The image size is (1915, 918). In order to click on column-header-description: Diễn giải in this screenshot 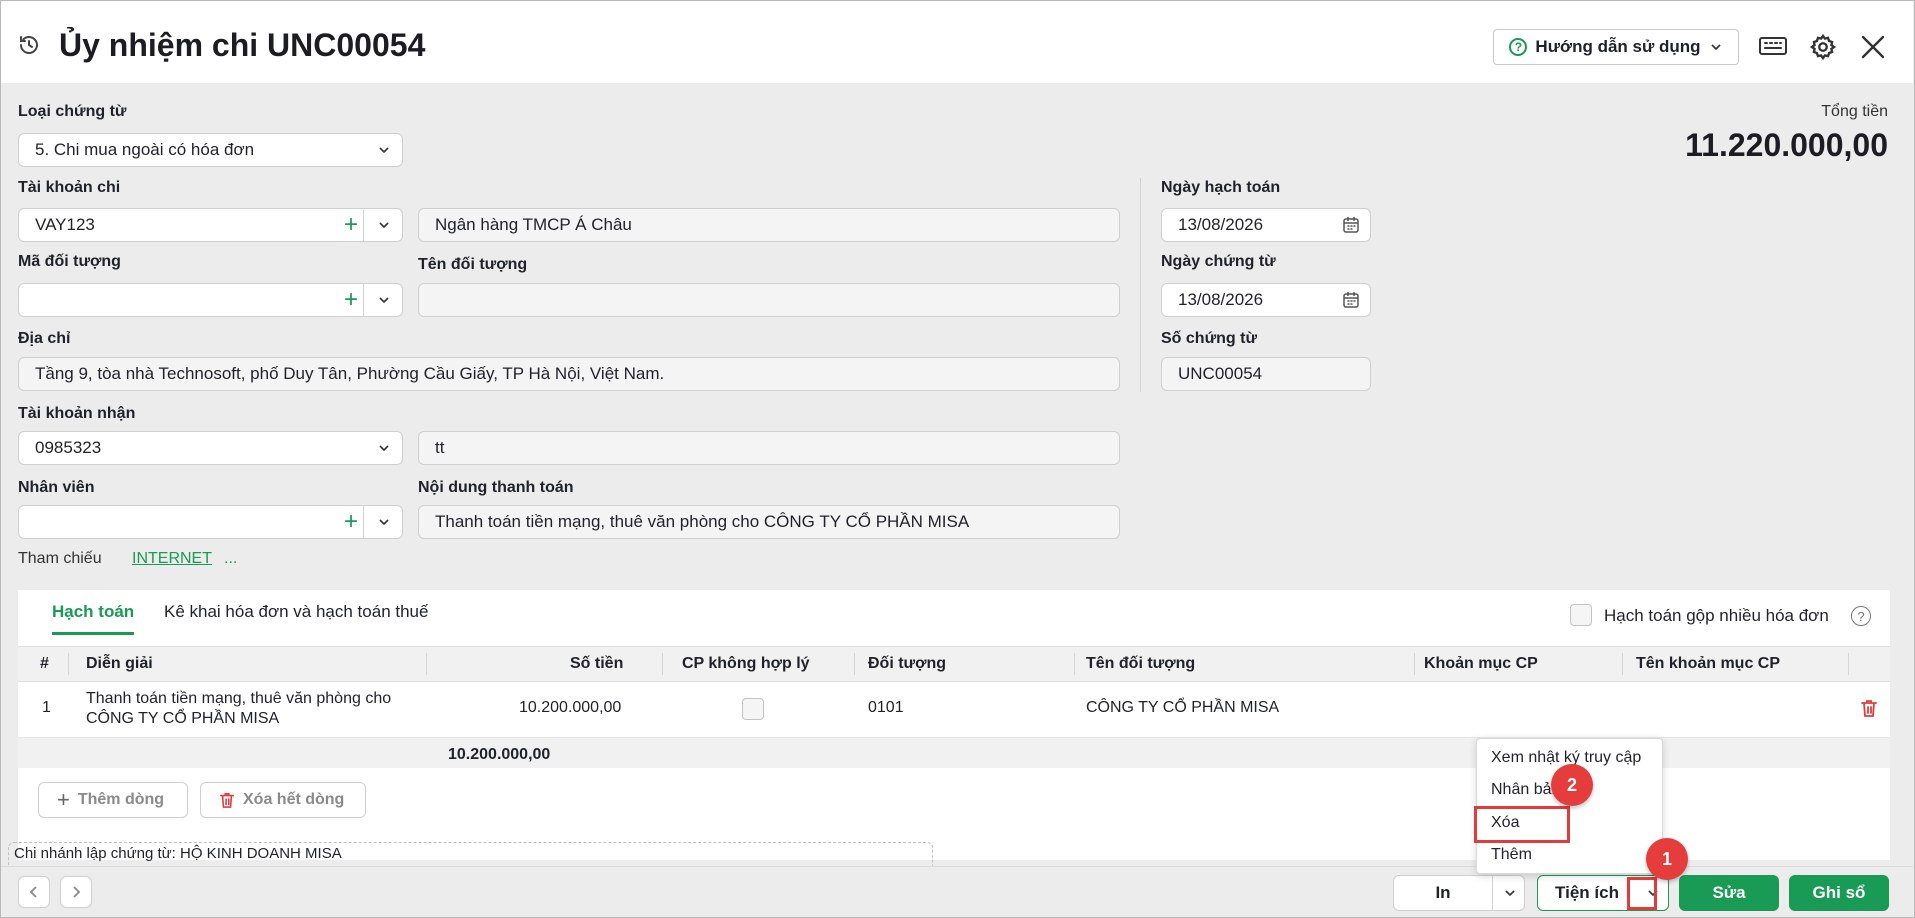, I will do `click(119, 663)`.